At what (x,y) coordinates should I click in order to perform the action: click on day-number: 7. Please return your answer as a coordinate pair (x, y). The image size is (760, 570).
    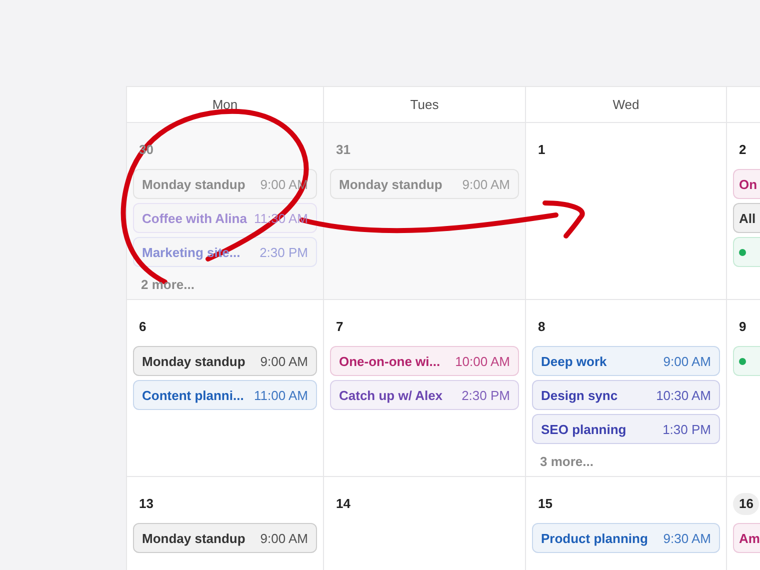
    Looking at the image, I should click on (339, 327).